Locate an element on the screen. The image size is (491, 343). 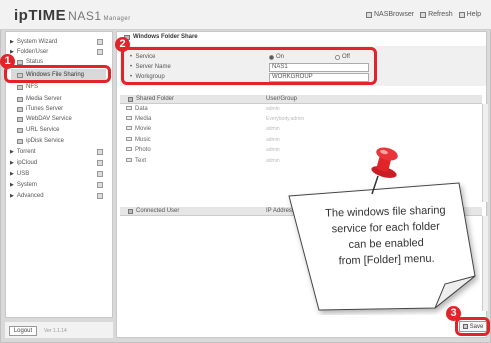
sidebar-item-label: System is located at coordinates (26, 185).